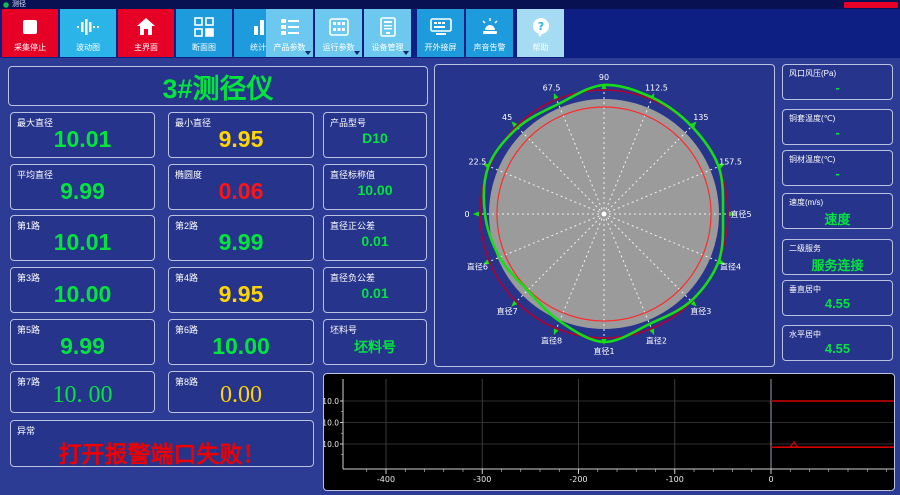 The height and width of the screenshot is (495, 900). I want to click on nominal-diameter-value: 10.00, so click(375, 190).